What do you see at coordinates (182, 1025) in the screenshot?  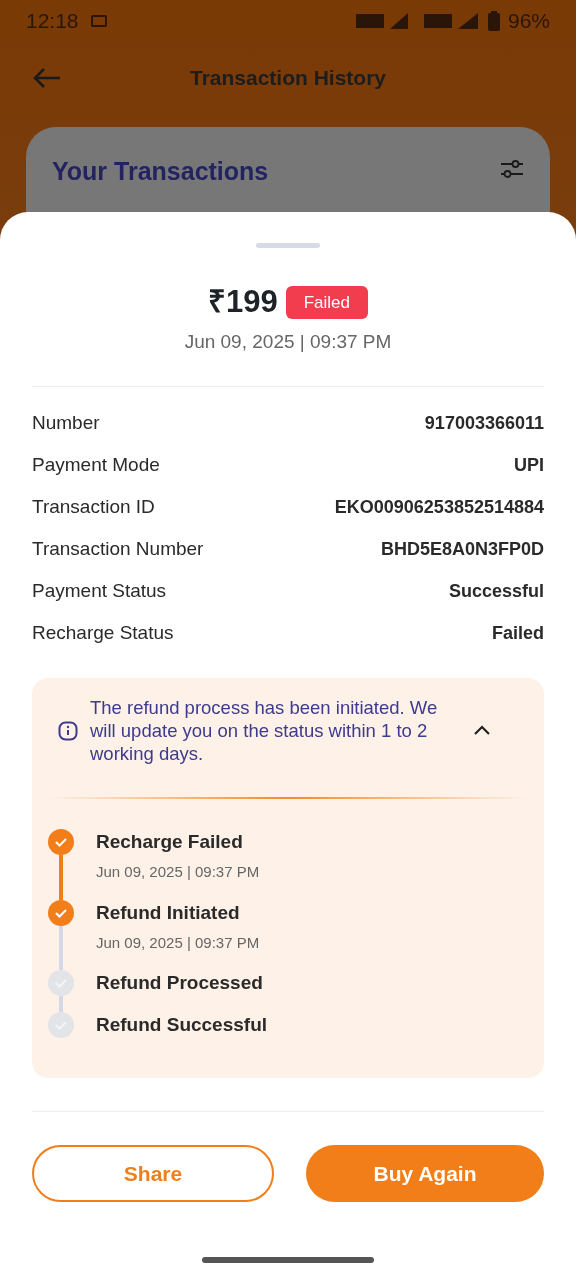 I see `step-title: Refund Successful` at bounding box center [182, 1025].